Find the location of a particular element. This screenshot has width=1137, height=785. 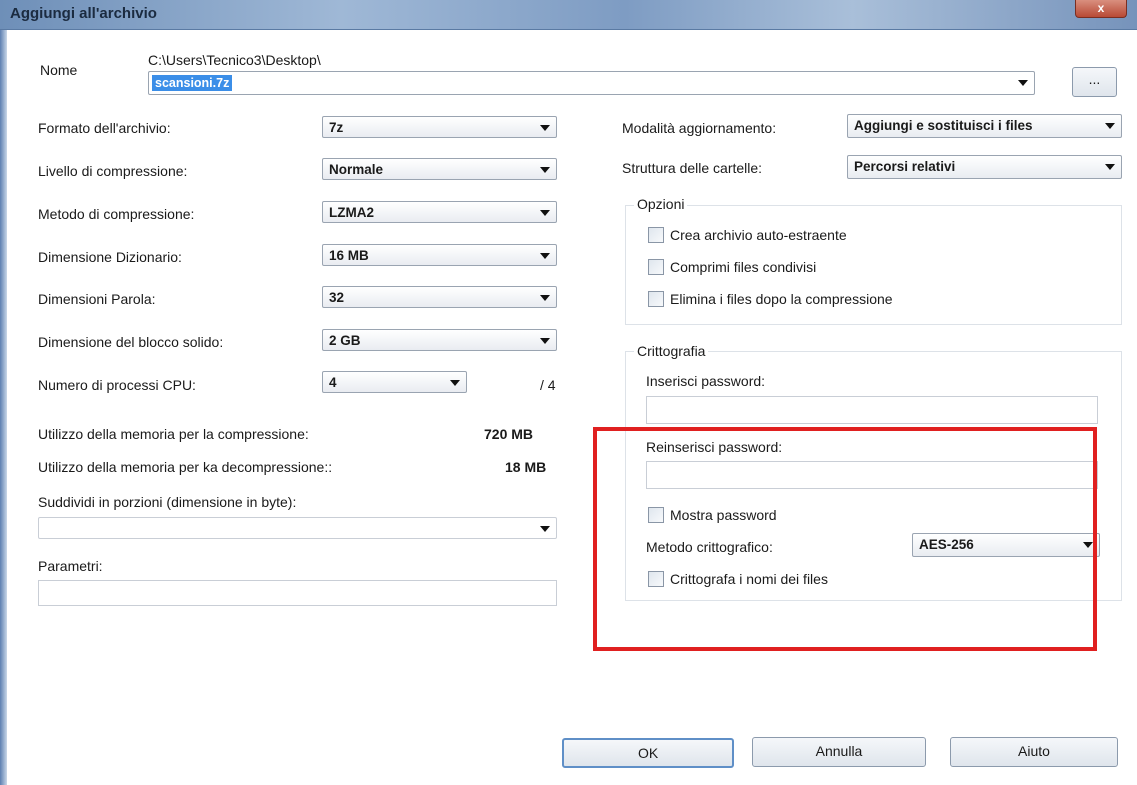

update-mode-label: Modalità aggiornamento: is located at coordinates (699, 128).